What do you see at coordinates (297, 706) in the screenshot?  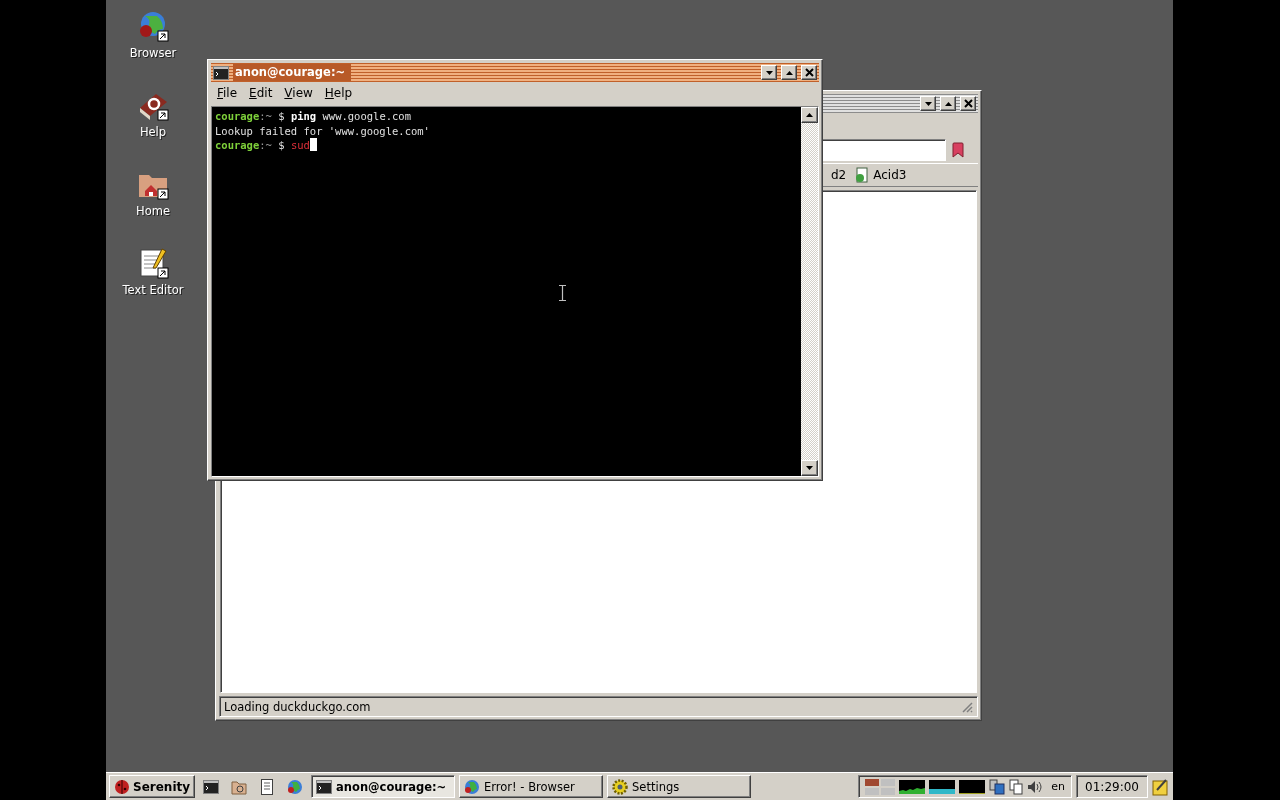 I see `status-text: Loading duckduckgo.com` at bounding box center [297, 706].